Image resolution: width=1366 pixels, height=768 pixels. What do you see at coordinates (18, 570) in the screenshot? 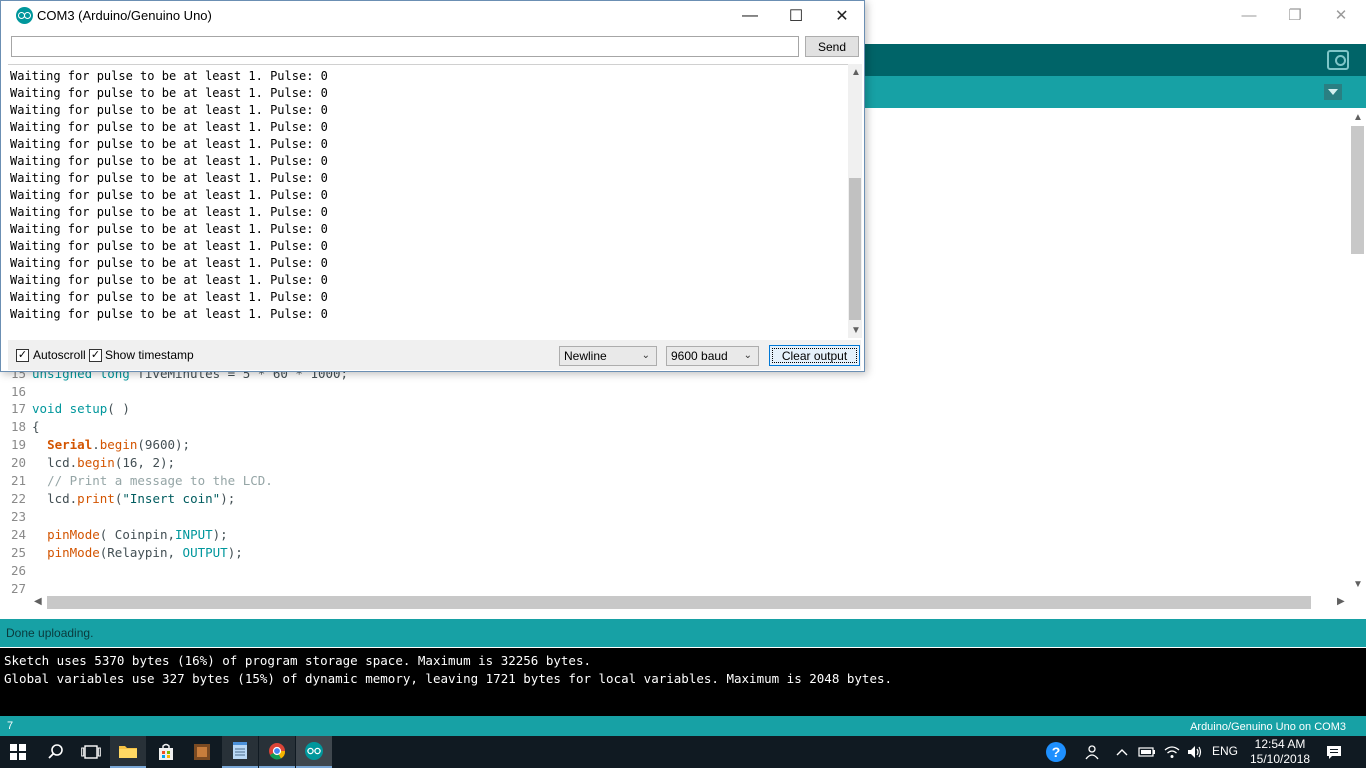
I see `code-line-26: 26` at bounding box center [18, 570].